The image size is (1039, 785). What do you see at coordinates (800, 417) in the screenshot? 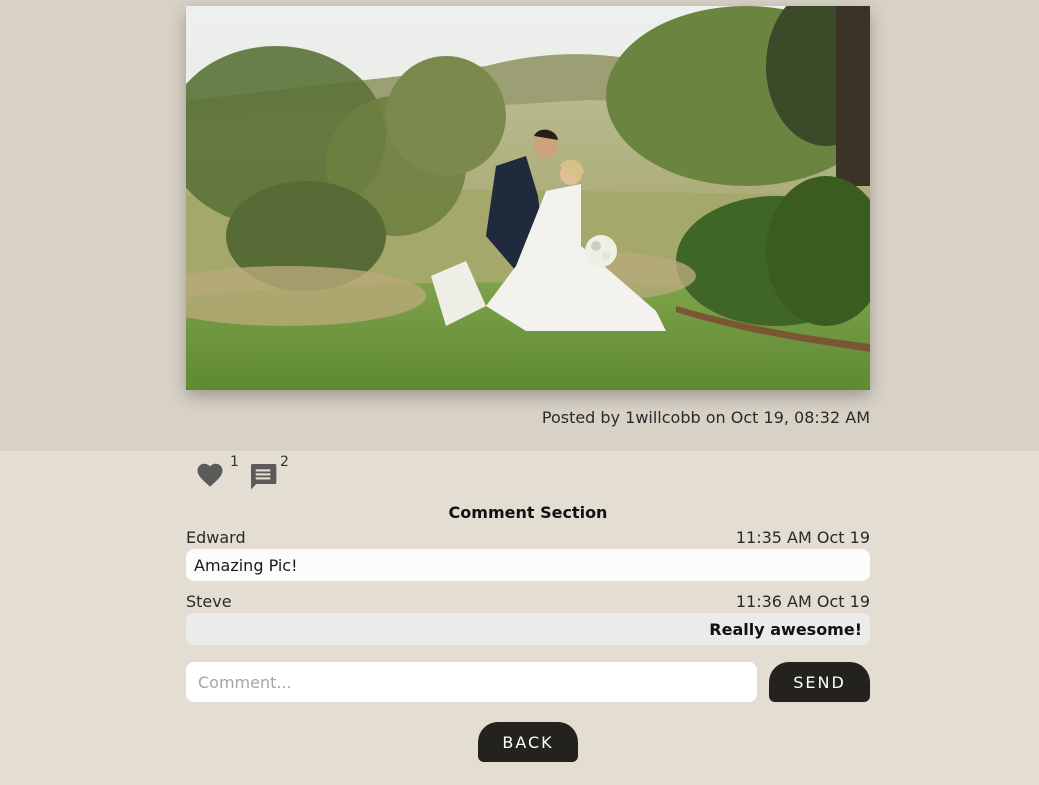
I see `post-date: Oct 19, 08:32 AM` at bounding box center [800, 417].